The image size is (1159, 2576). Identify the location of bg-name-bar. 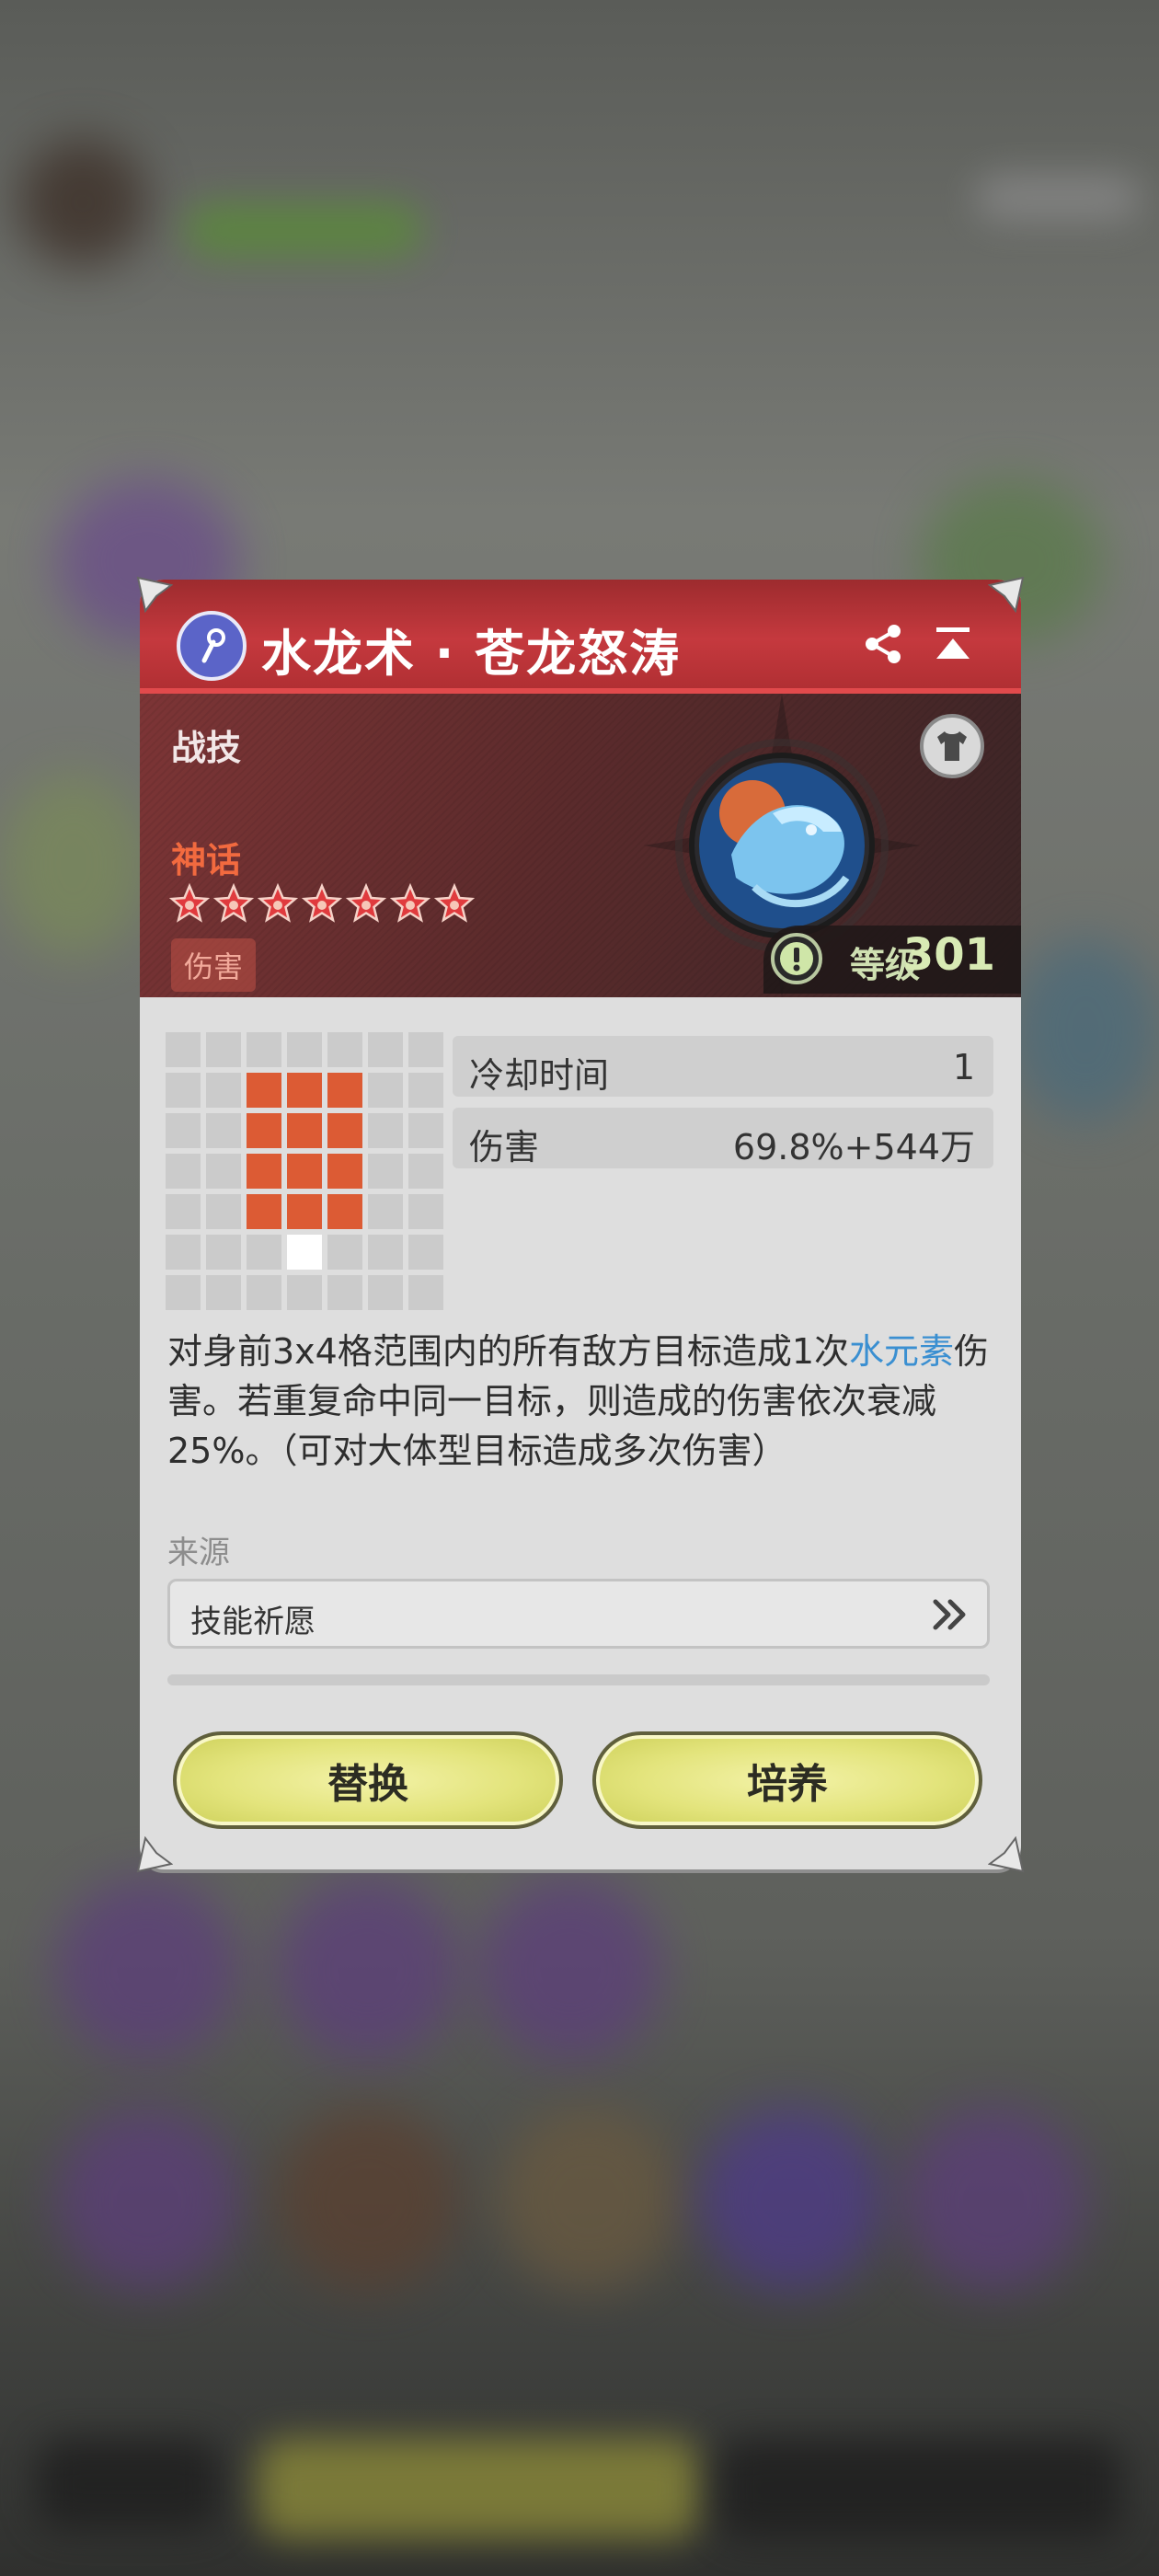
(303, 230).